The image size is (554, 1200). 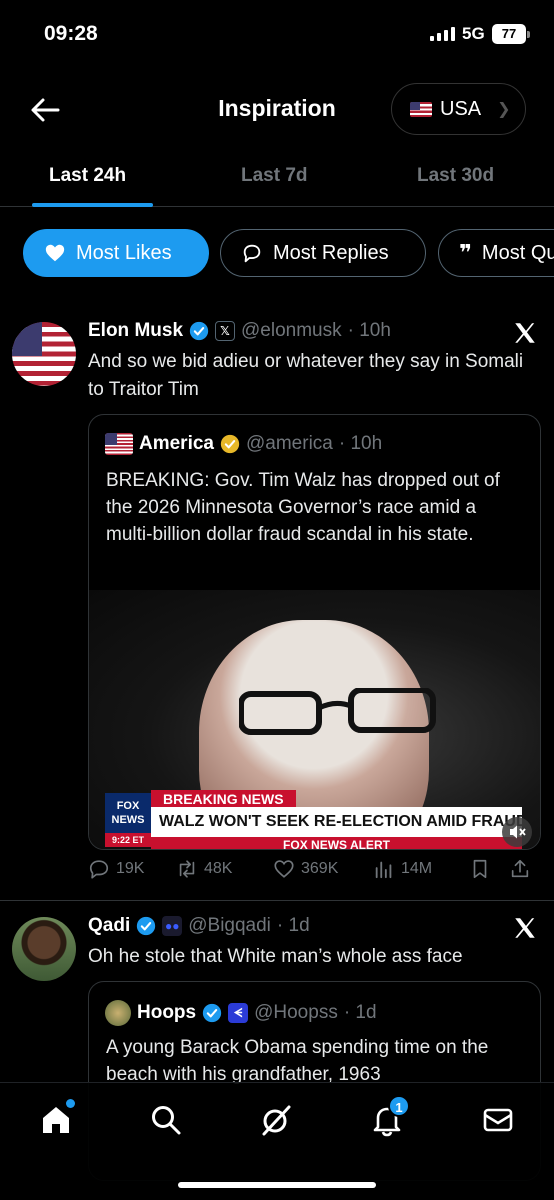 What do you see at coordinates (296, 1012) in the screenshot?
I see `quoted-author-handle: @Hoopss` at bounding box center [296, 1012].